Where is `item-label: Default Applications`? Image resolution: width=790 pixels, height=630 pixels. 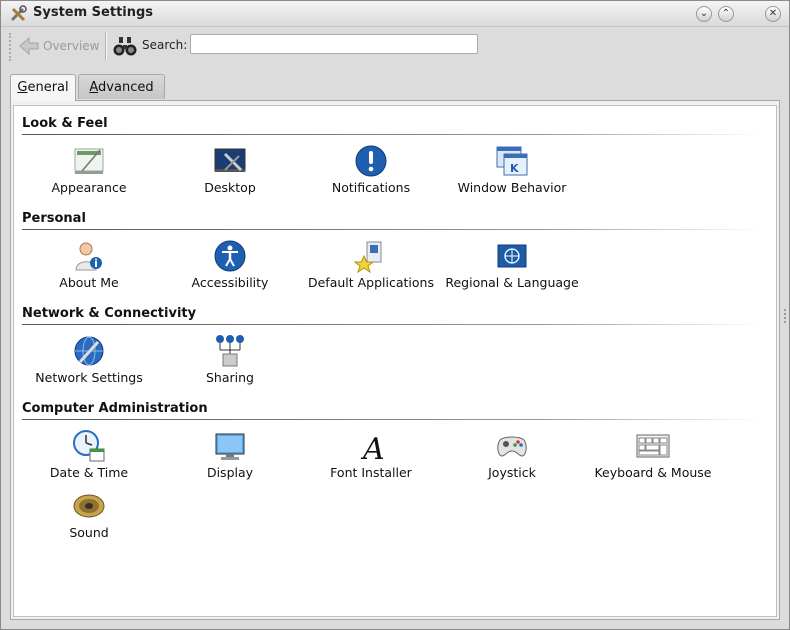 item-label: Default Applications is located at coordinates (370, 282).